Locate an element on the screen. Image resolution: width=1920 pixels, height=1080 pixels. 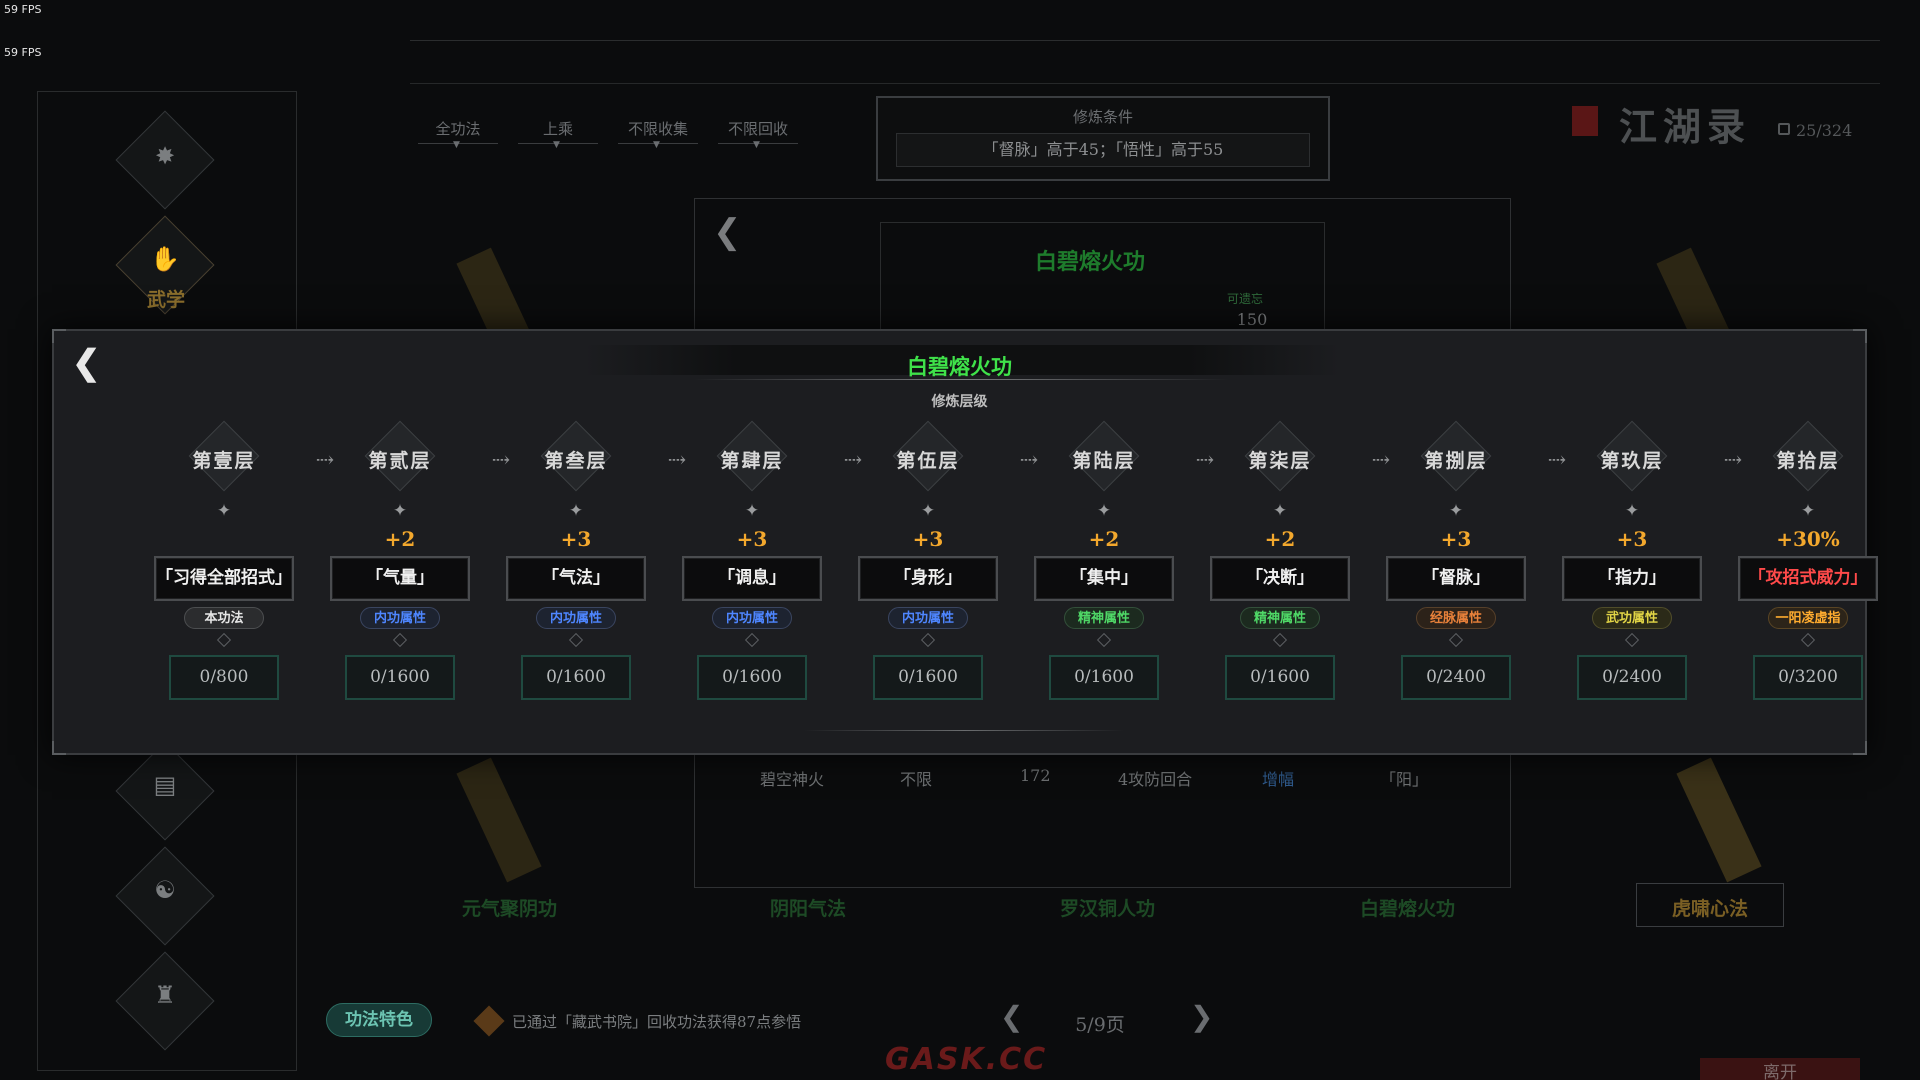
layer-progress: 0/800 is located at coordinates (224, 677).